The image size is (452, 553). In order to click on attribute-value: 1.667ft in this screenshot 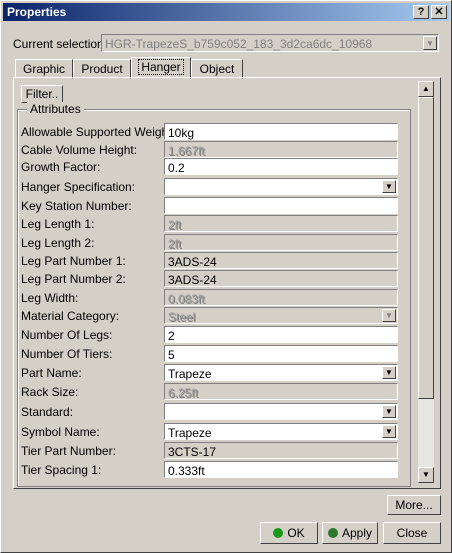, I will do `click(186, 151)`.